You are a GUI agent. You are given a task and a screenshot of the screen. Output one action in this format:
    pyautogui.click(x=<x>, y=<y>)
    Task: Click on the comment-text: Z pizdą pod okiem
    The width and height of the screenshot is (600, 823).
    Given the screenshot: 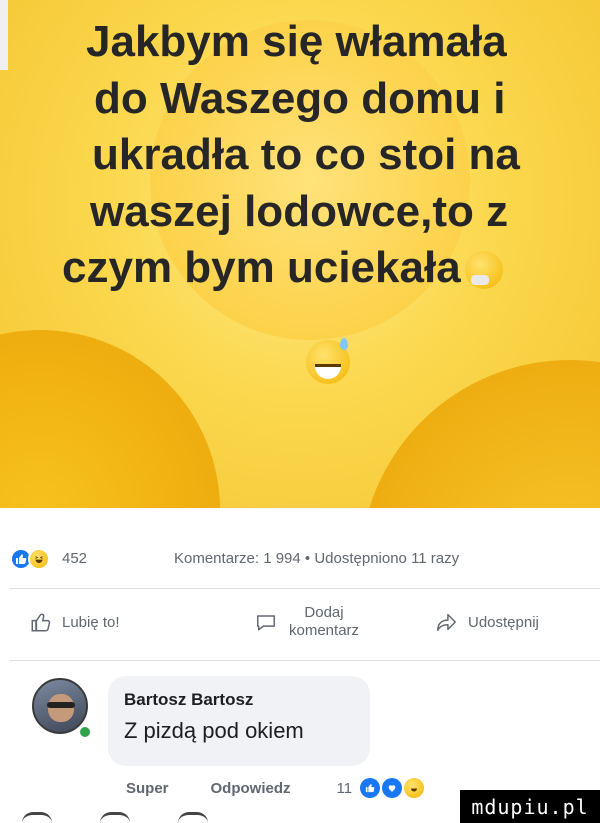 What is the action you would take?
    pyautogui.click(x=214, y=730)
    